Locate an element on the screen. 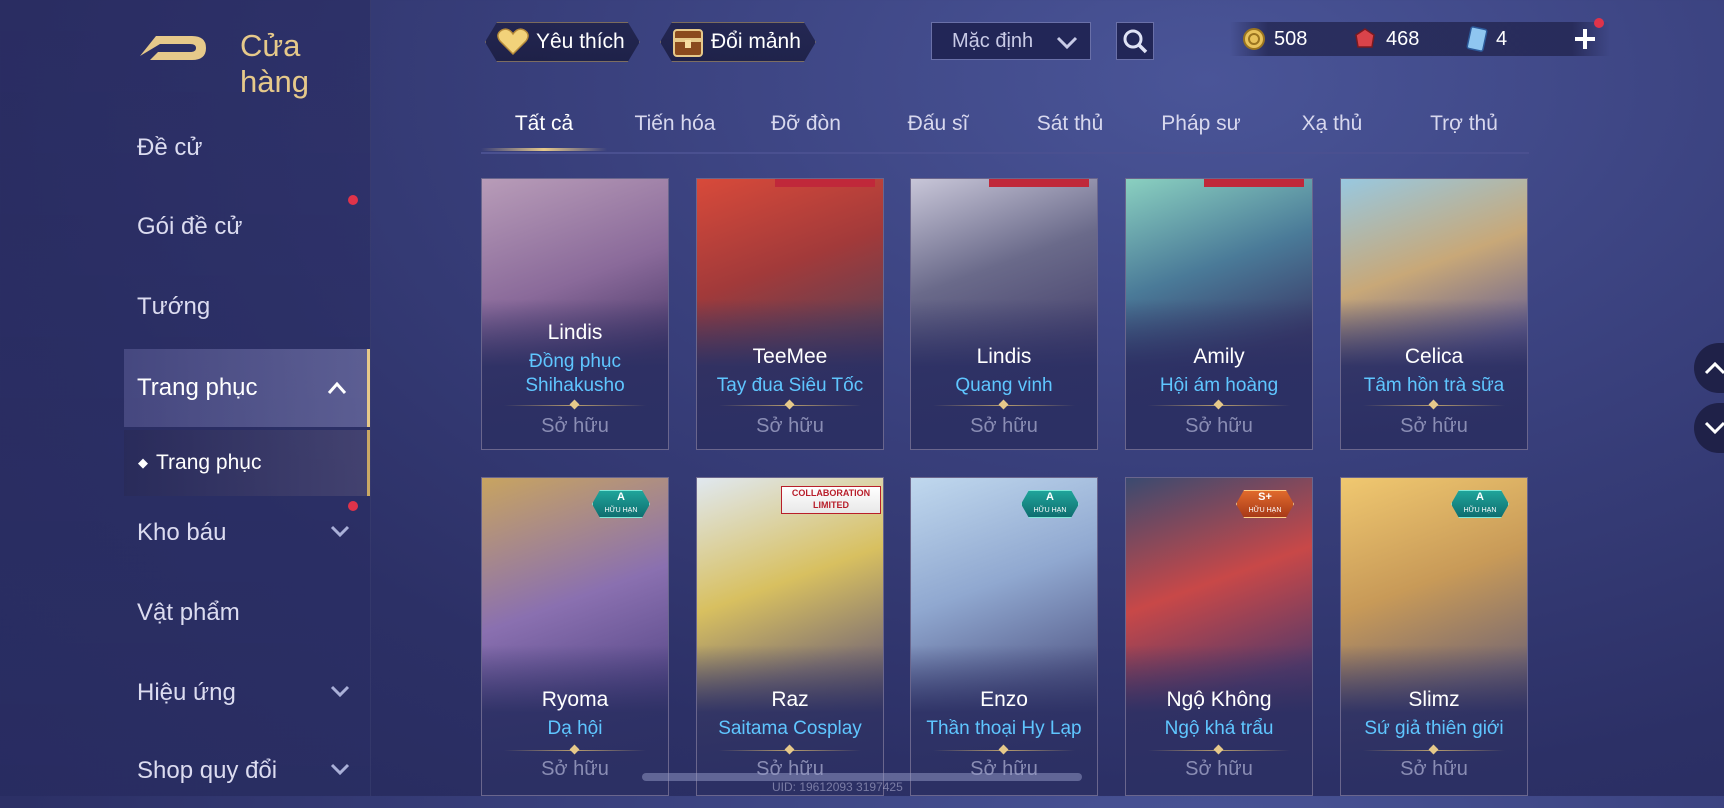 The width and height of the screenshot is (1724, 808). sidebar-subitem-skins: ◆ Trang phục is located at coordinates (247, 463).